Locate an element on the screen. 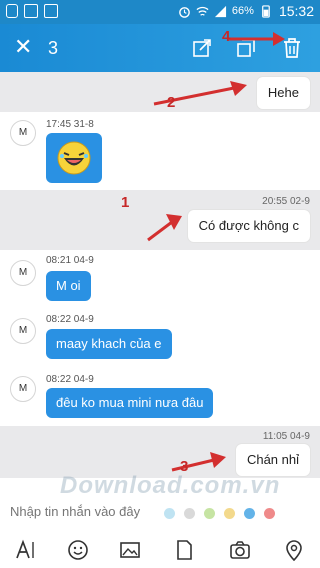 This screenshot has height=568, width=320. message-composer is located at coordinates (160, 509).